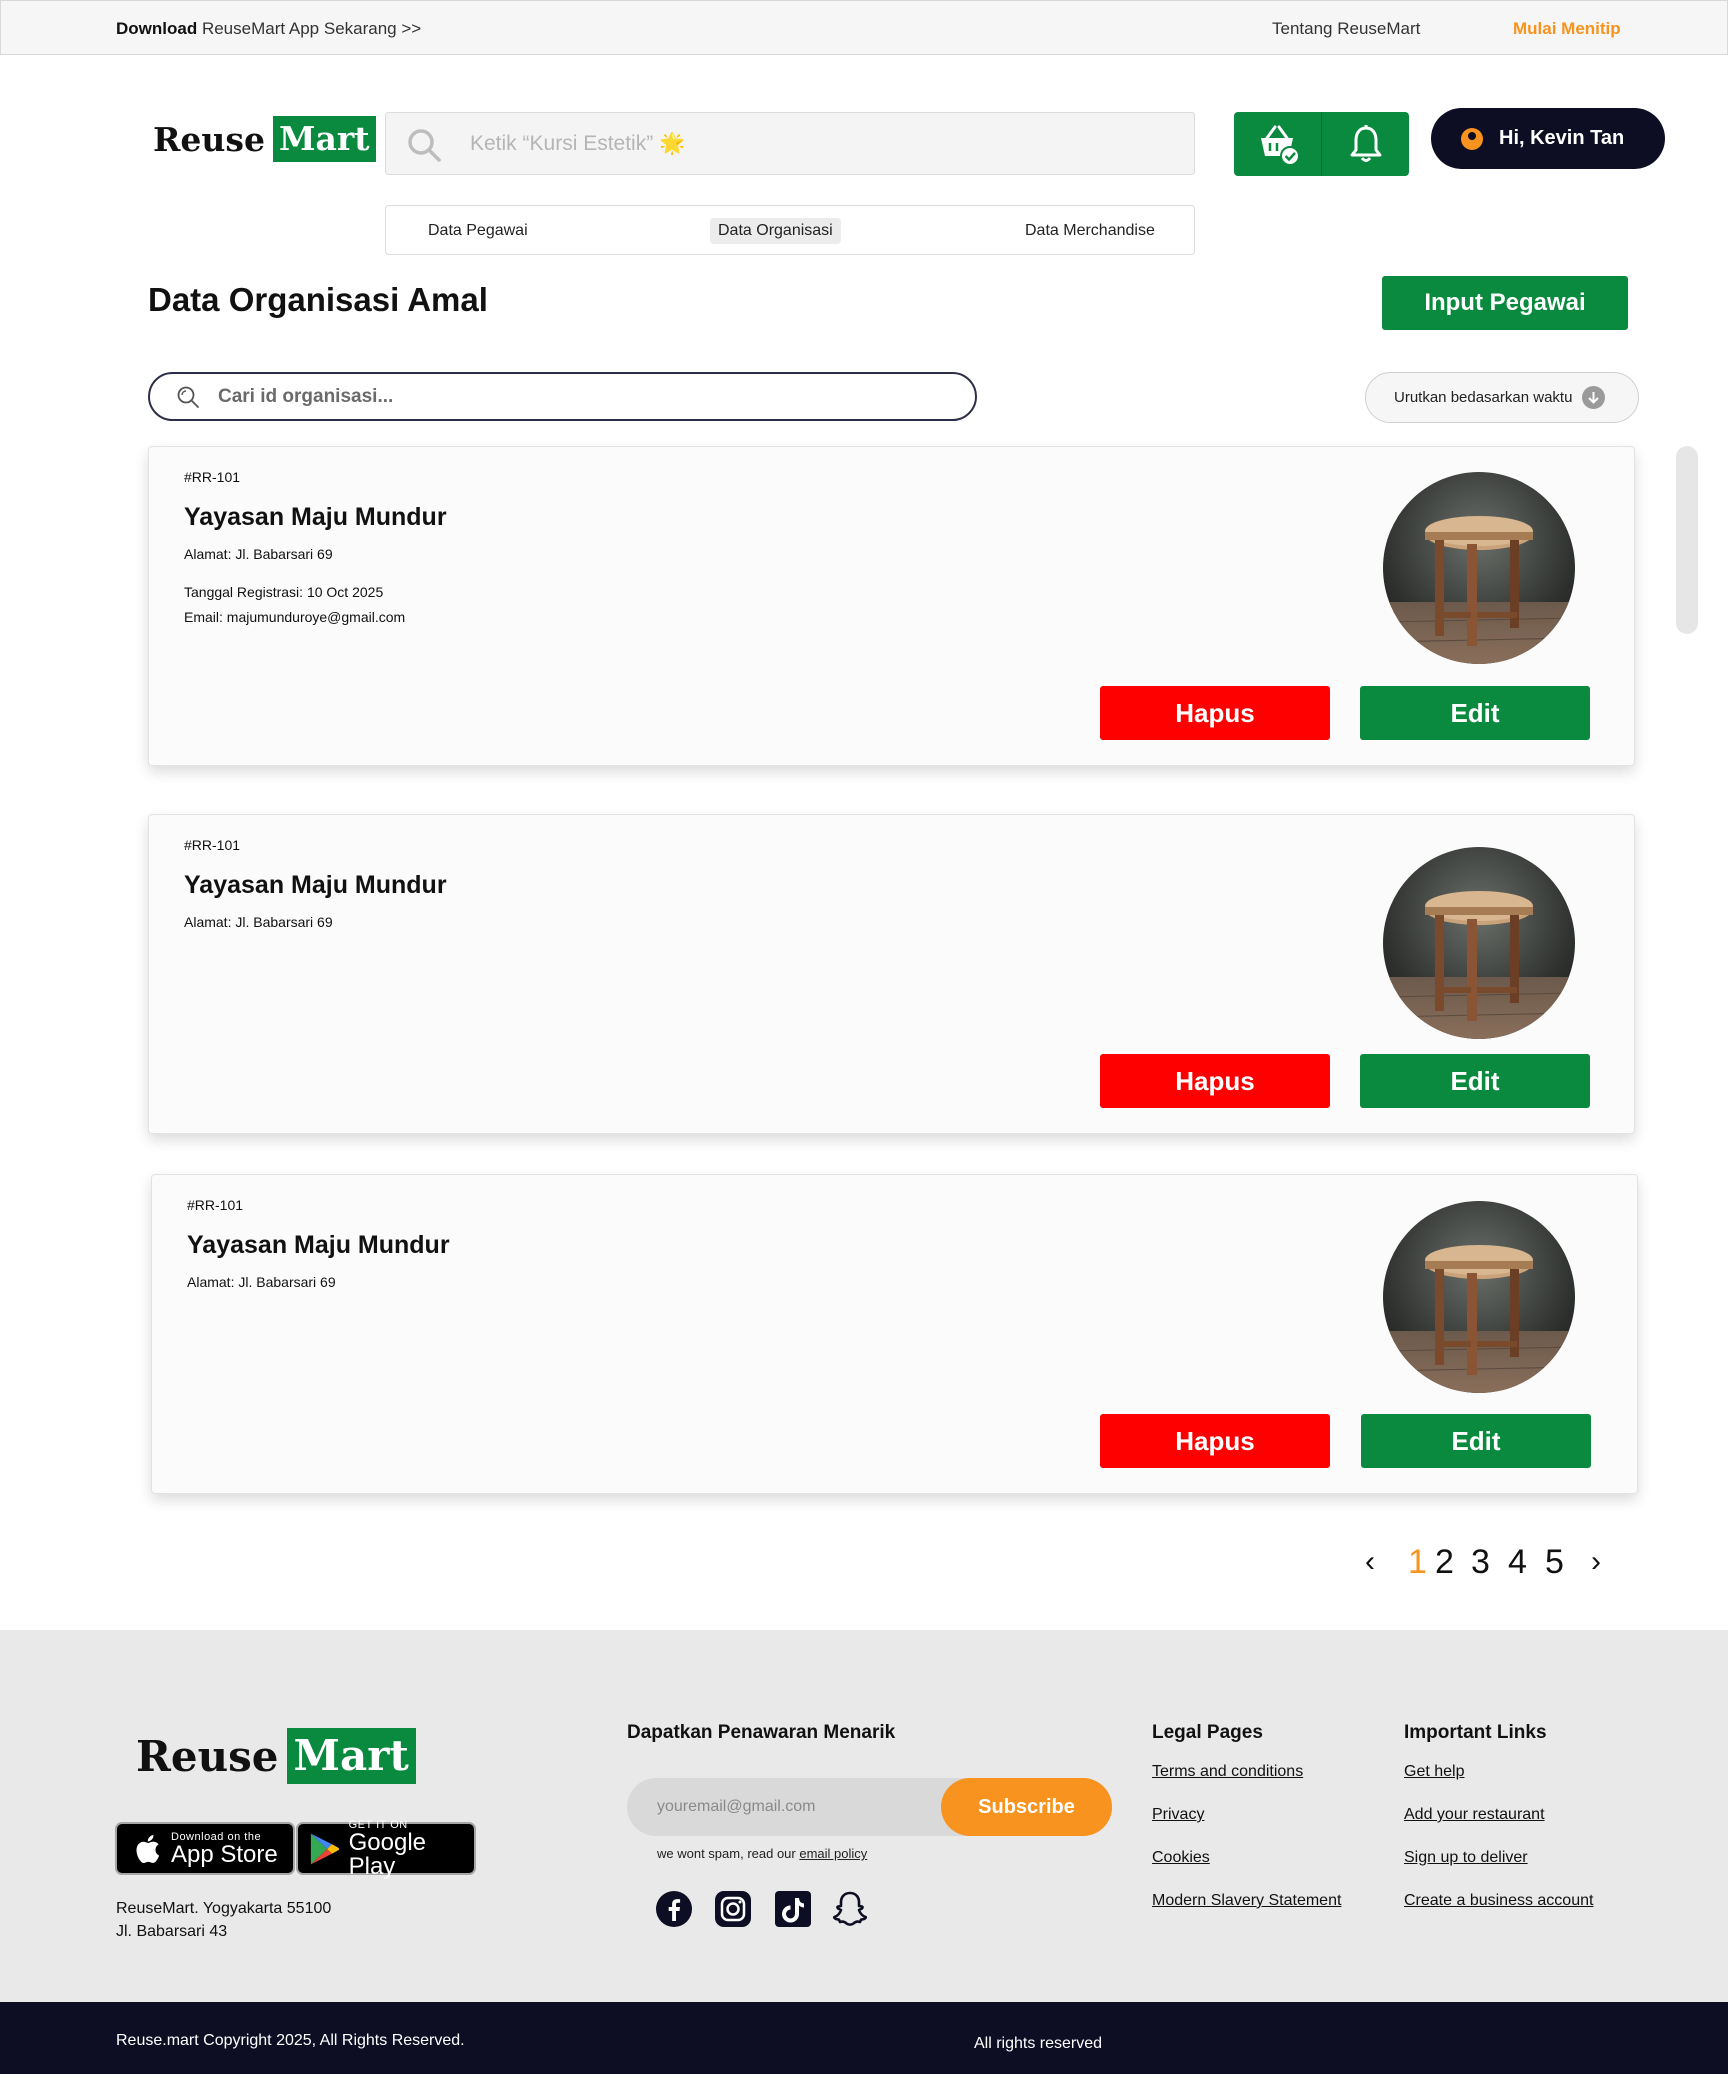  Describe the element at coordinates (1370, 1562) in the screenshot. I see `prev-page-button: ‹` at that location.